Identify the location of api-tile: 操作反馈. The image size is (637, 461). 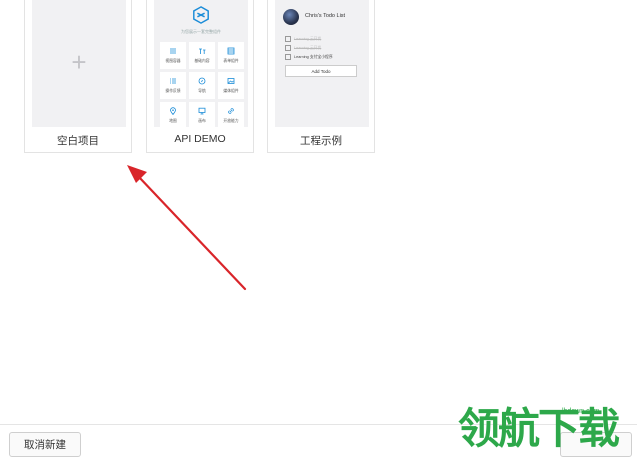
(173, 85).